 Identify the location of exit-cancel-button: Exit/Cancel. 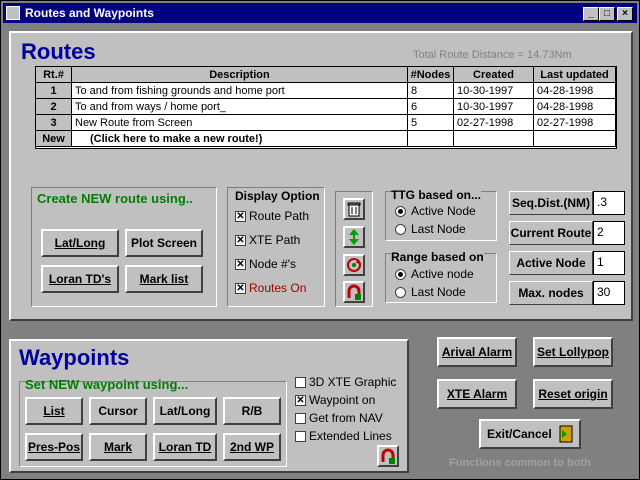
(530, 434).